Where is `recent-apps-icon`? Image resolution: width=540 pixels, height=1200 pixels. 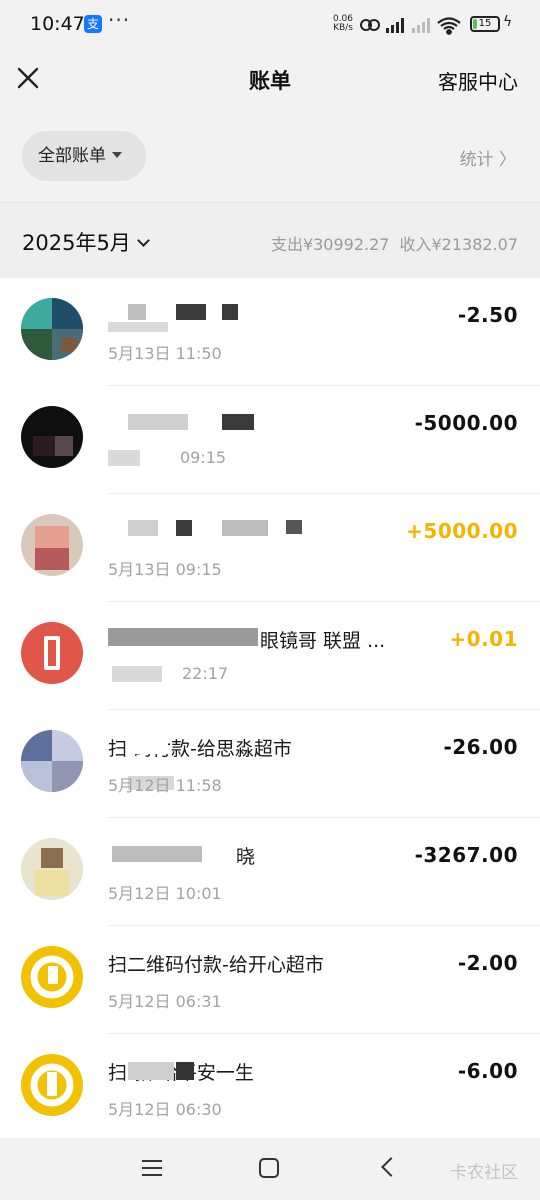 recent-apps-icon is located at coordinates (152, 1168).